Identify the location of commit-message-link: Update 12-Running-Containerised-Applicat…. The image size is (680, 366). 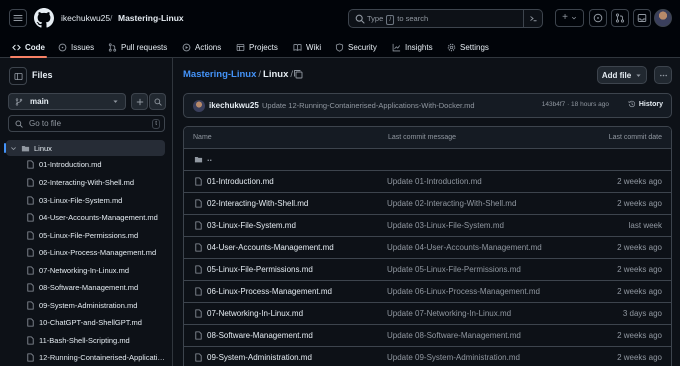
(368, 105).